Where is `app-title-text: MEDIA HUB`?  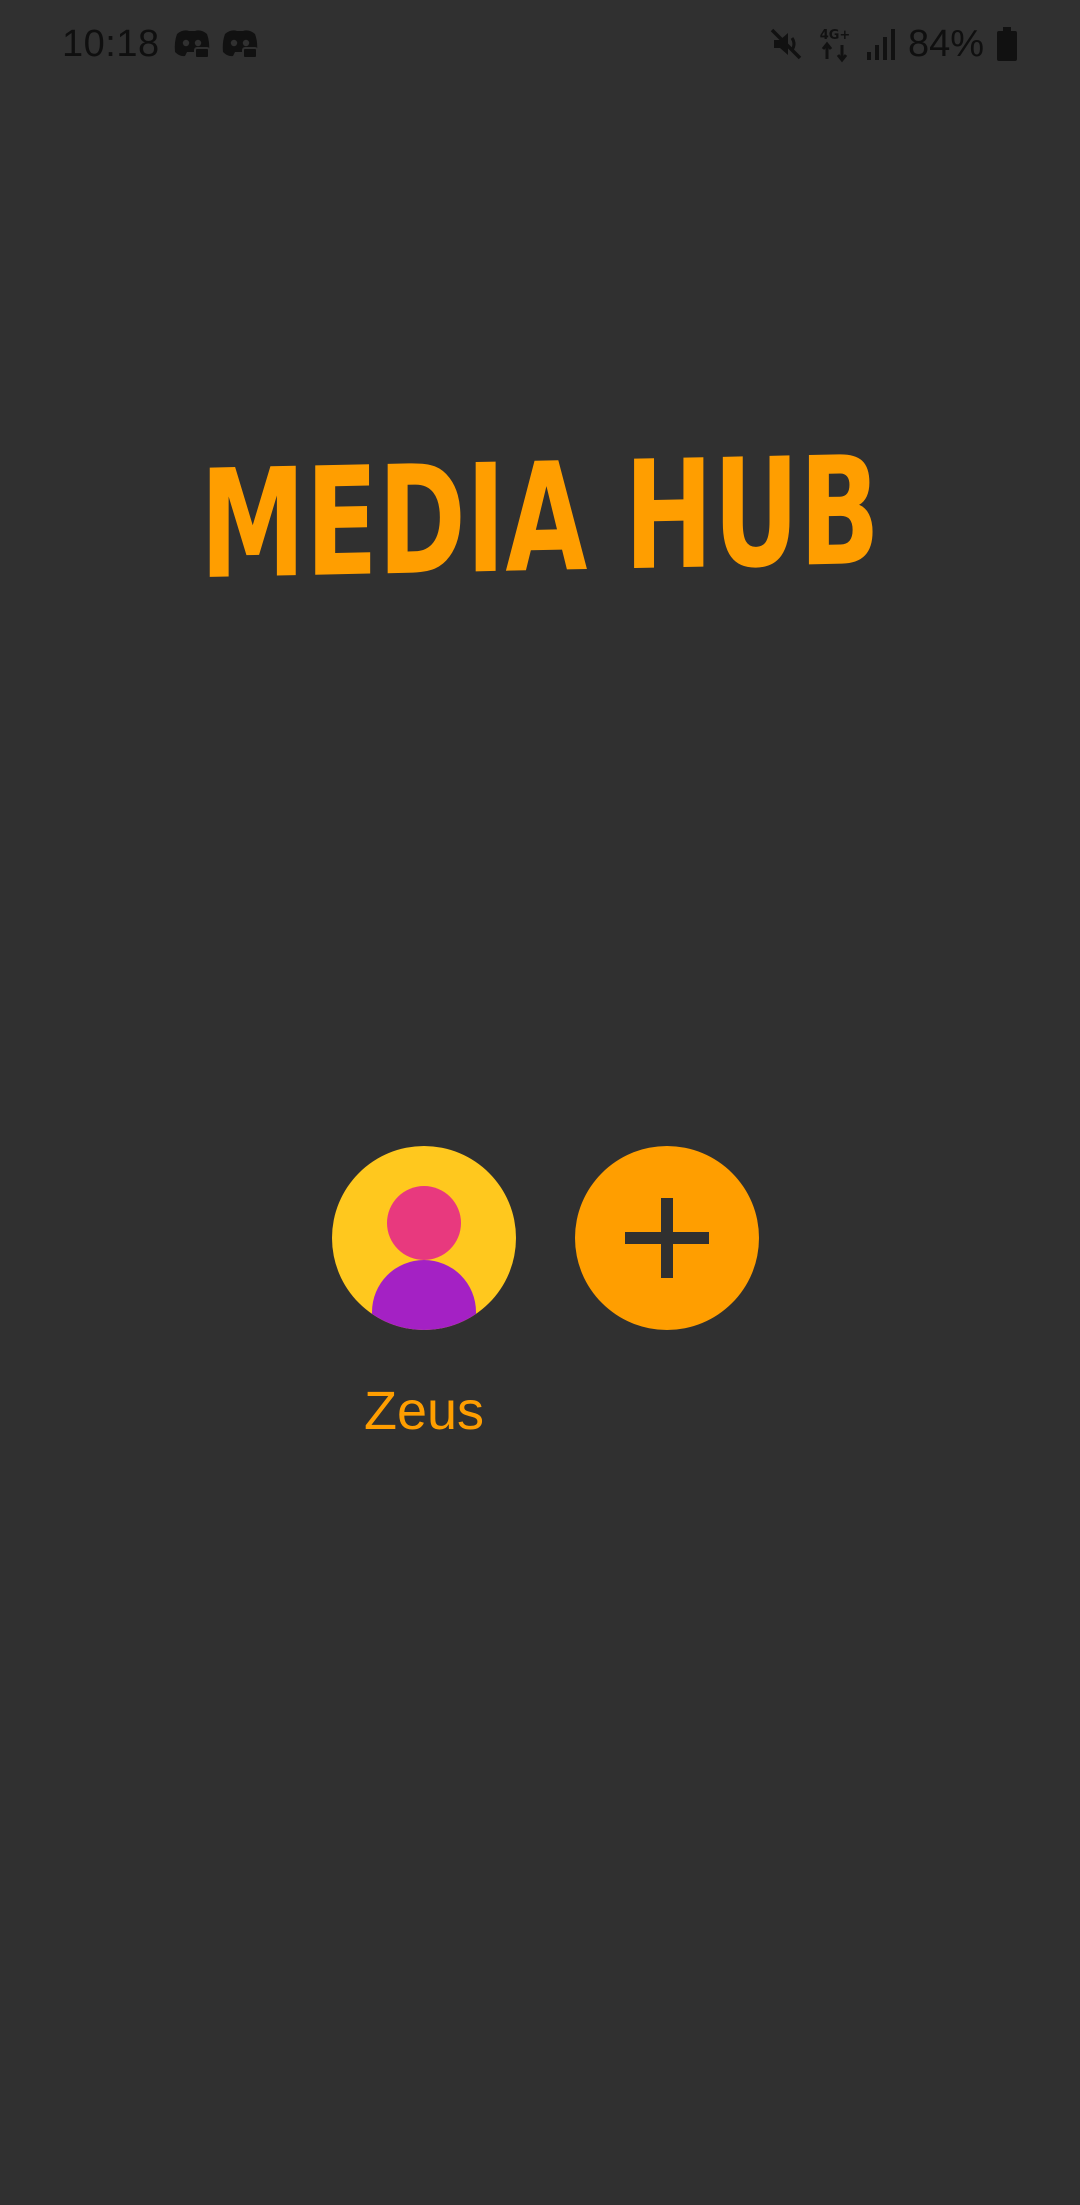 app-title-text: MEDIA HUB is located at coordinates (540, 512).